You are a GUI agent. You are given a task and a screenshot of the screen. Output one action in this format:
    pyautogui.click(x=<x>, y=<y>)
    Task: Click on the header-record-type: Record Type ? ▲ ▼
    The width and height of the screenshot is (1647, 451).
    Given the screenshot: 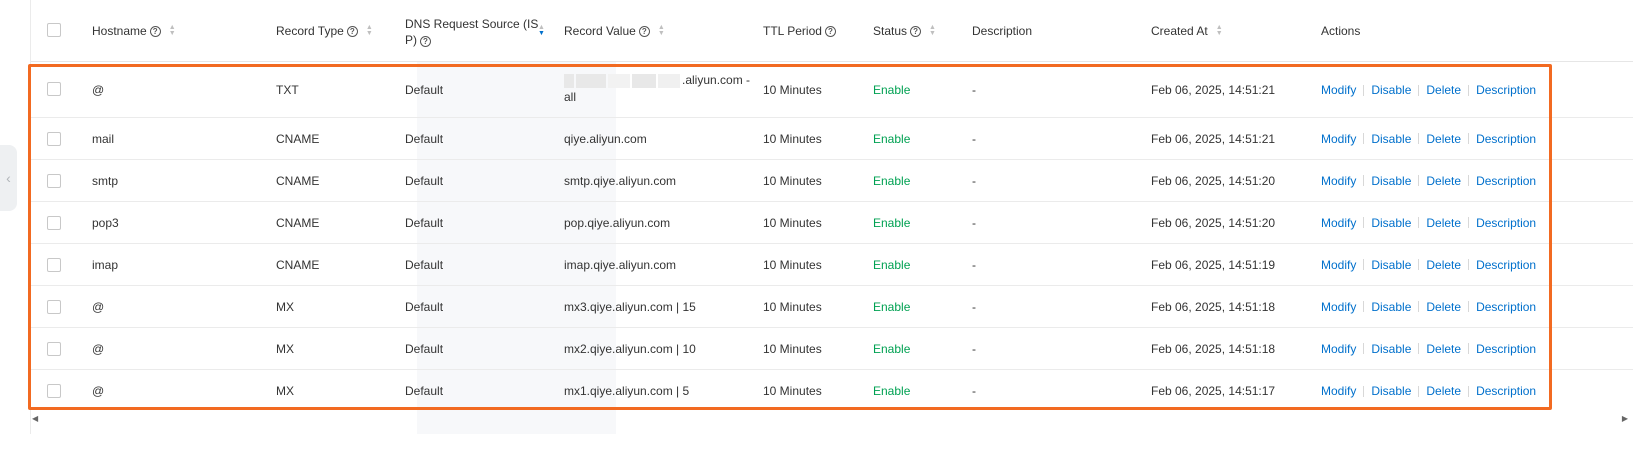 What is the action you would take?
    pyautogui.click(x=324, y=31)
    